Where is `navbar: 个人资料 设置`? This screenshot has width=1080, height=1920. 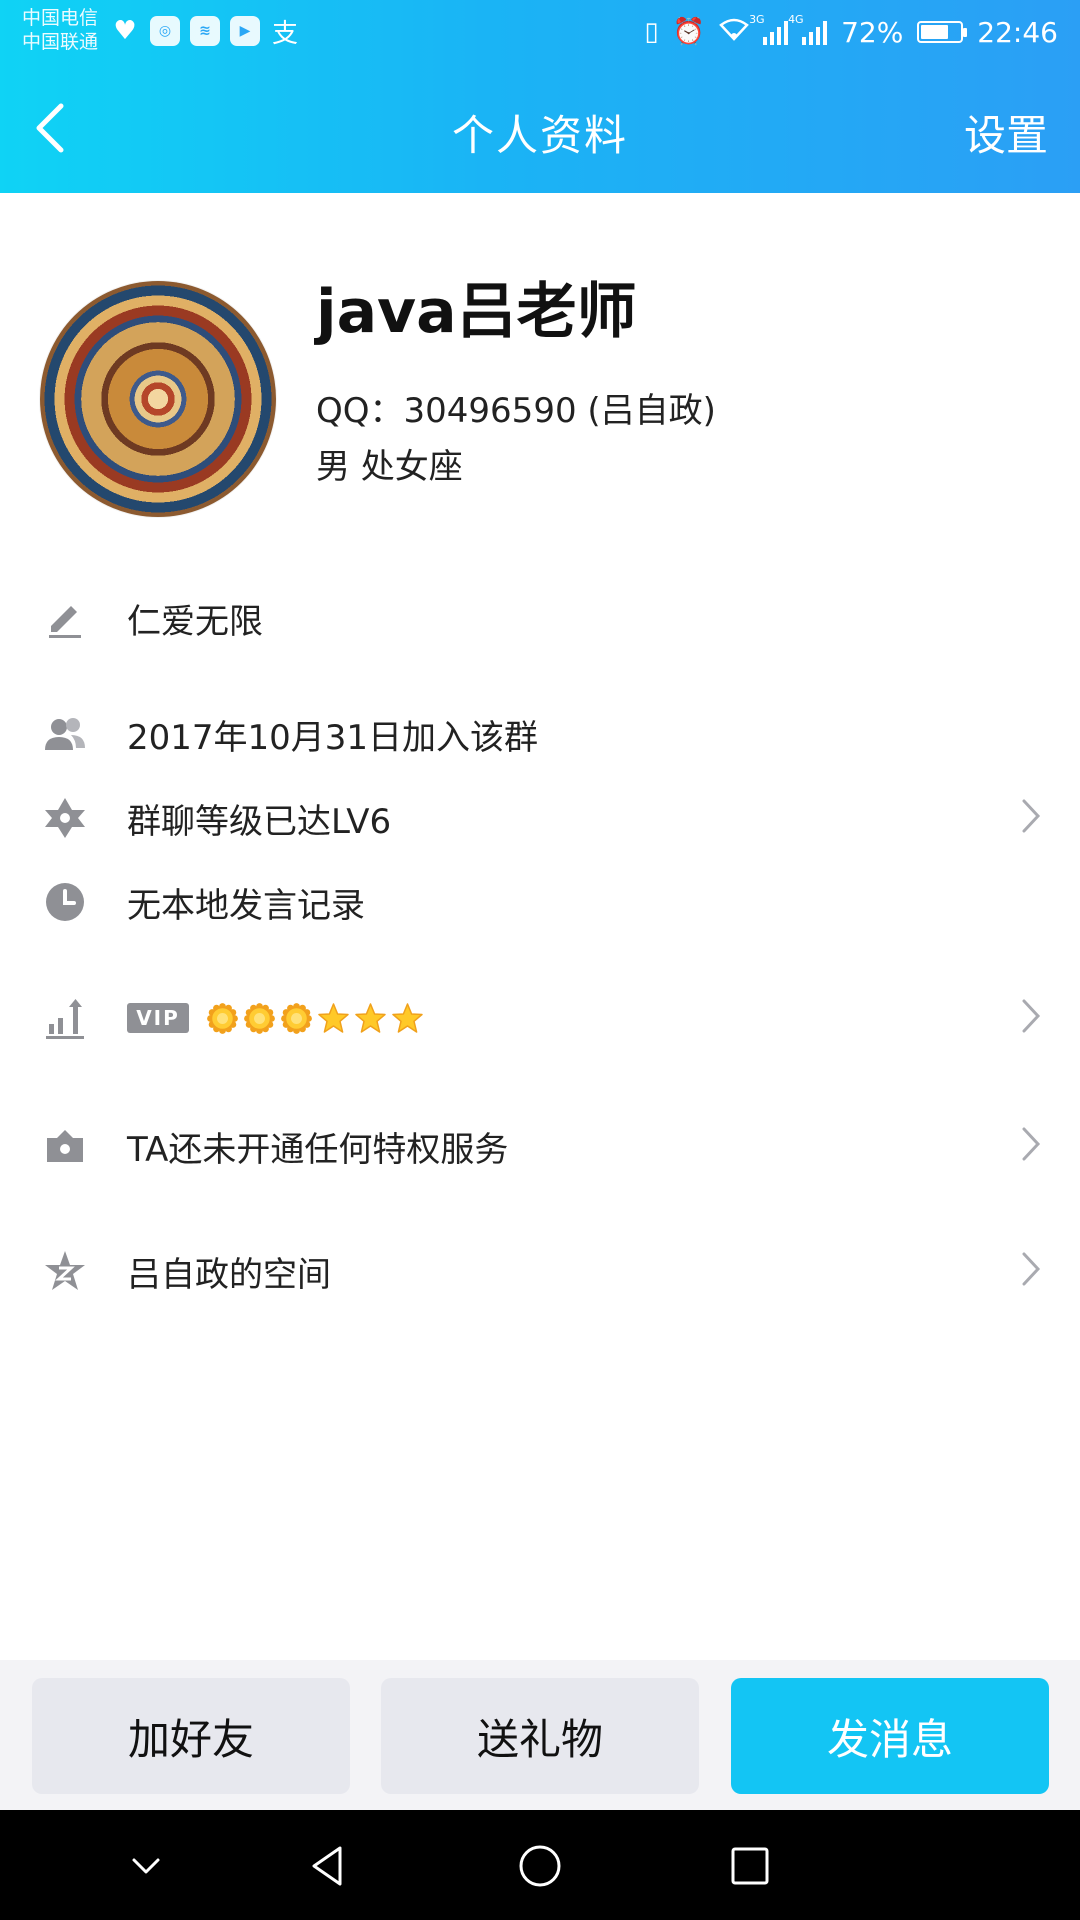
navbar: 个人资料 设置 is located at coordinates (540, 127).